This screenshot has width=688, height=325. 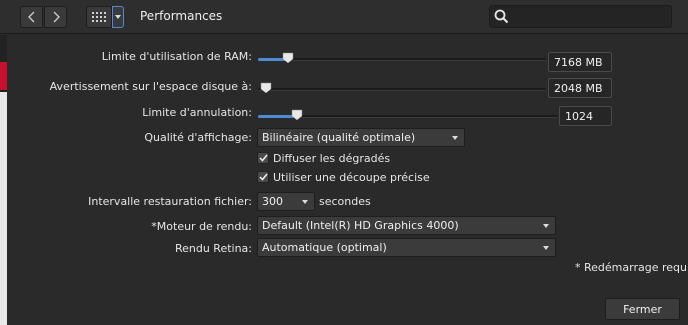 What do you see at coordinates (286, 201) in the screenshot?
I see `file-recovery-dropdown: 300` at bounding box center [286, 201].